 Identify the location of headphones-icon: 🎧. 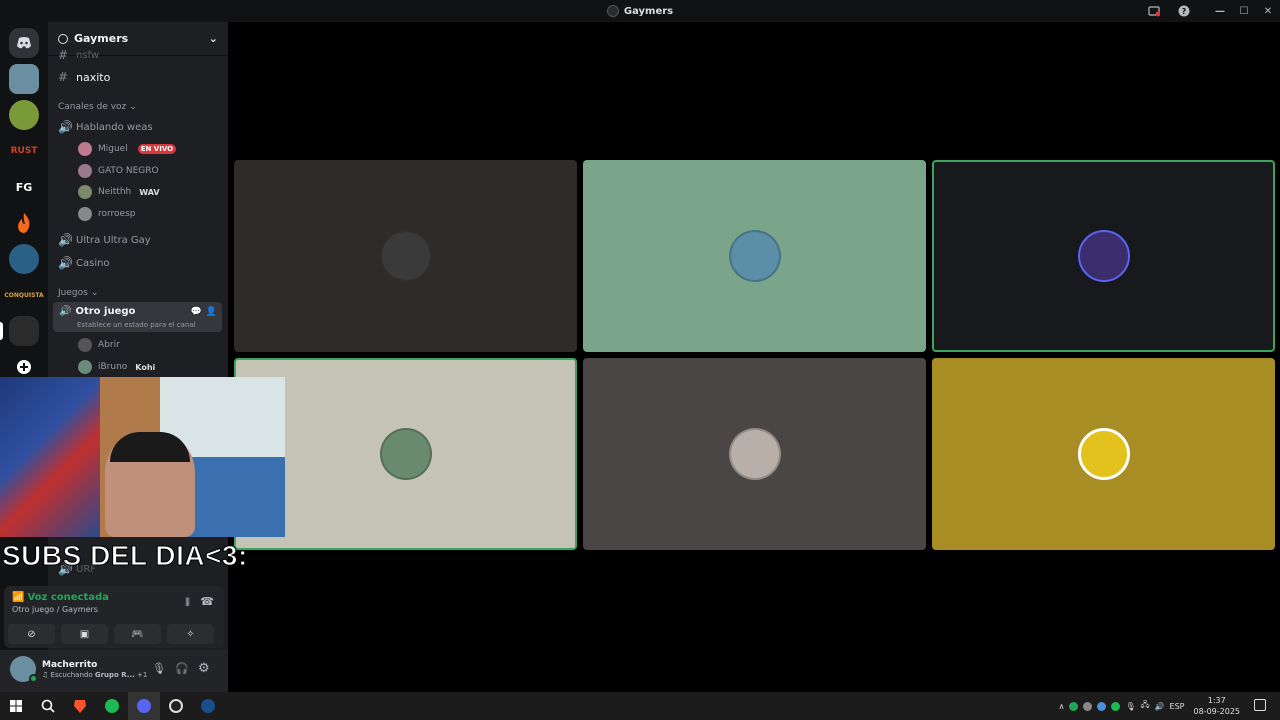
(182, 668).